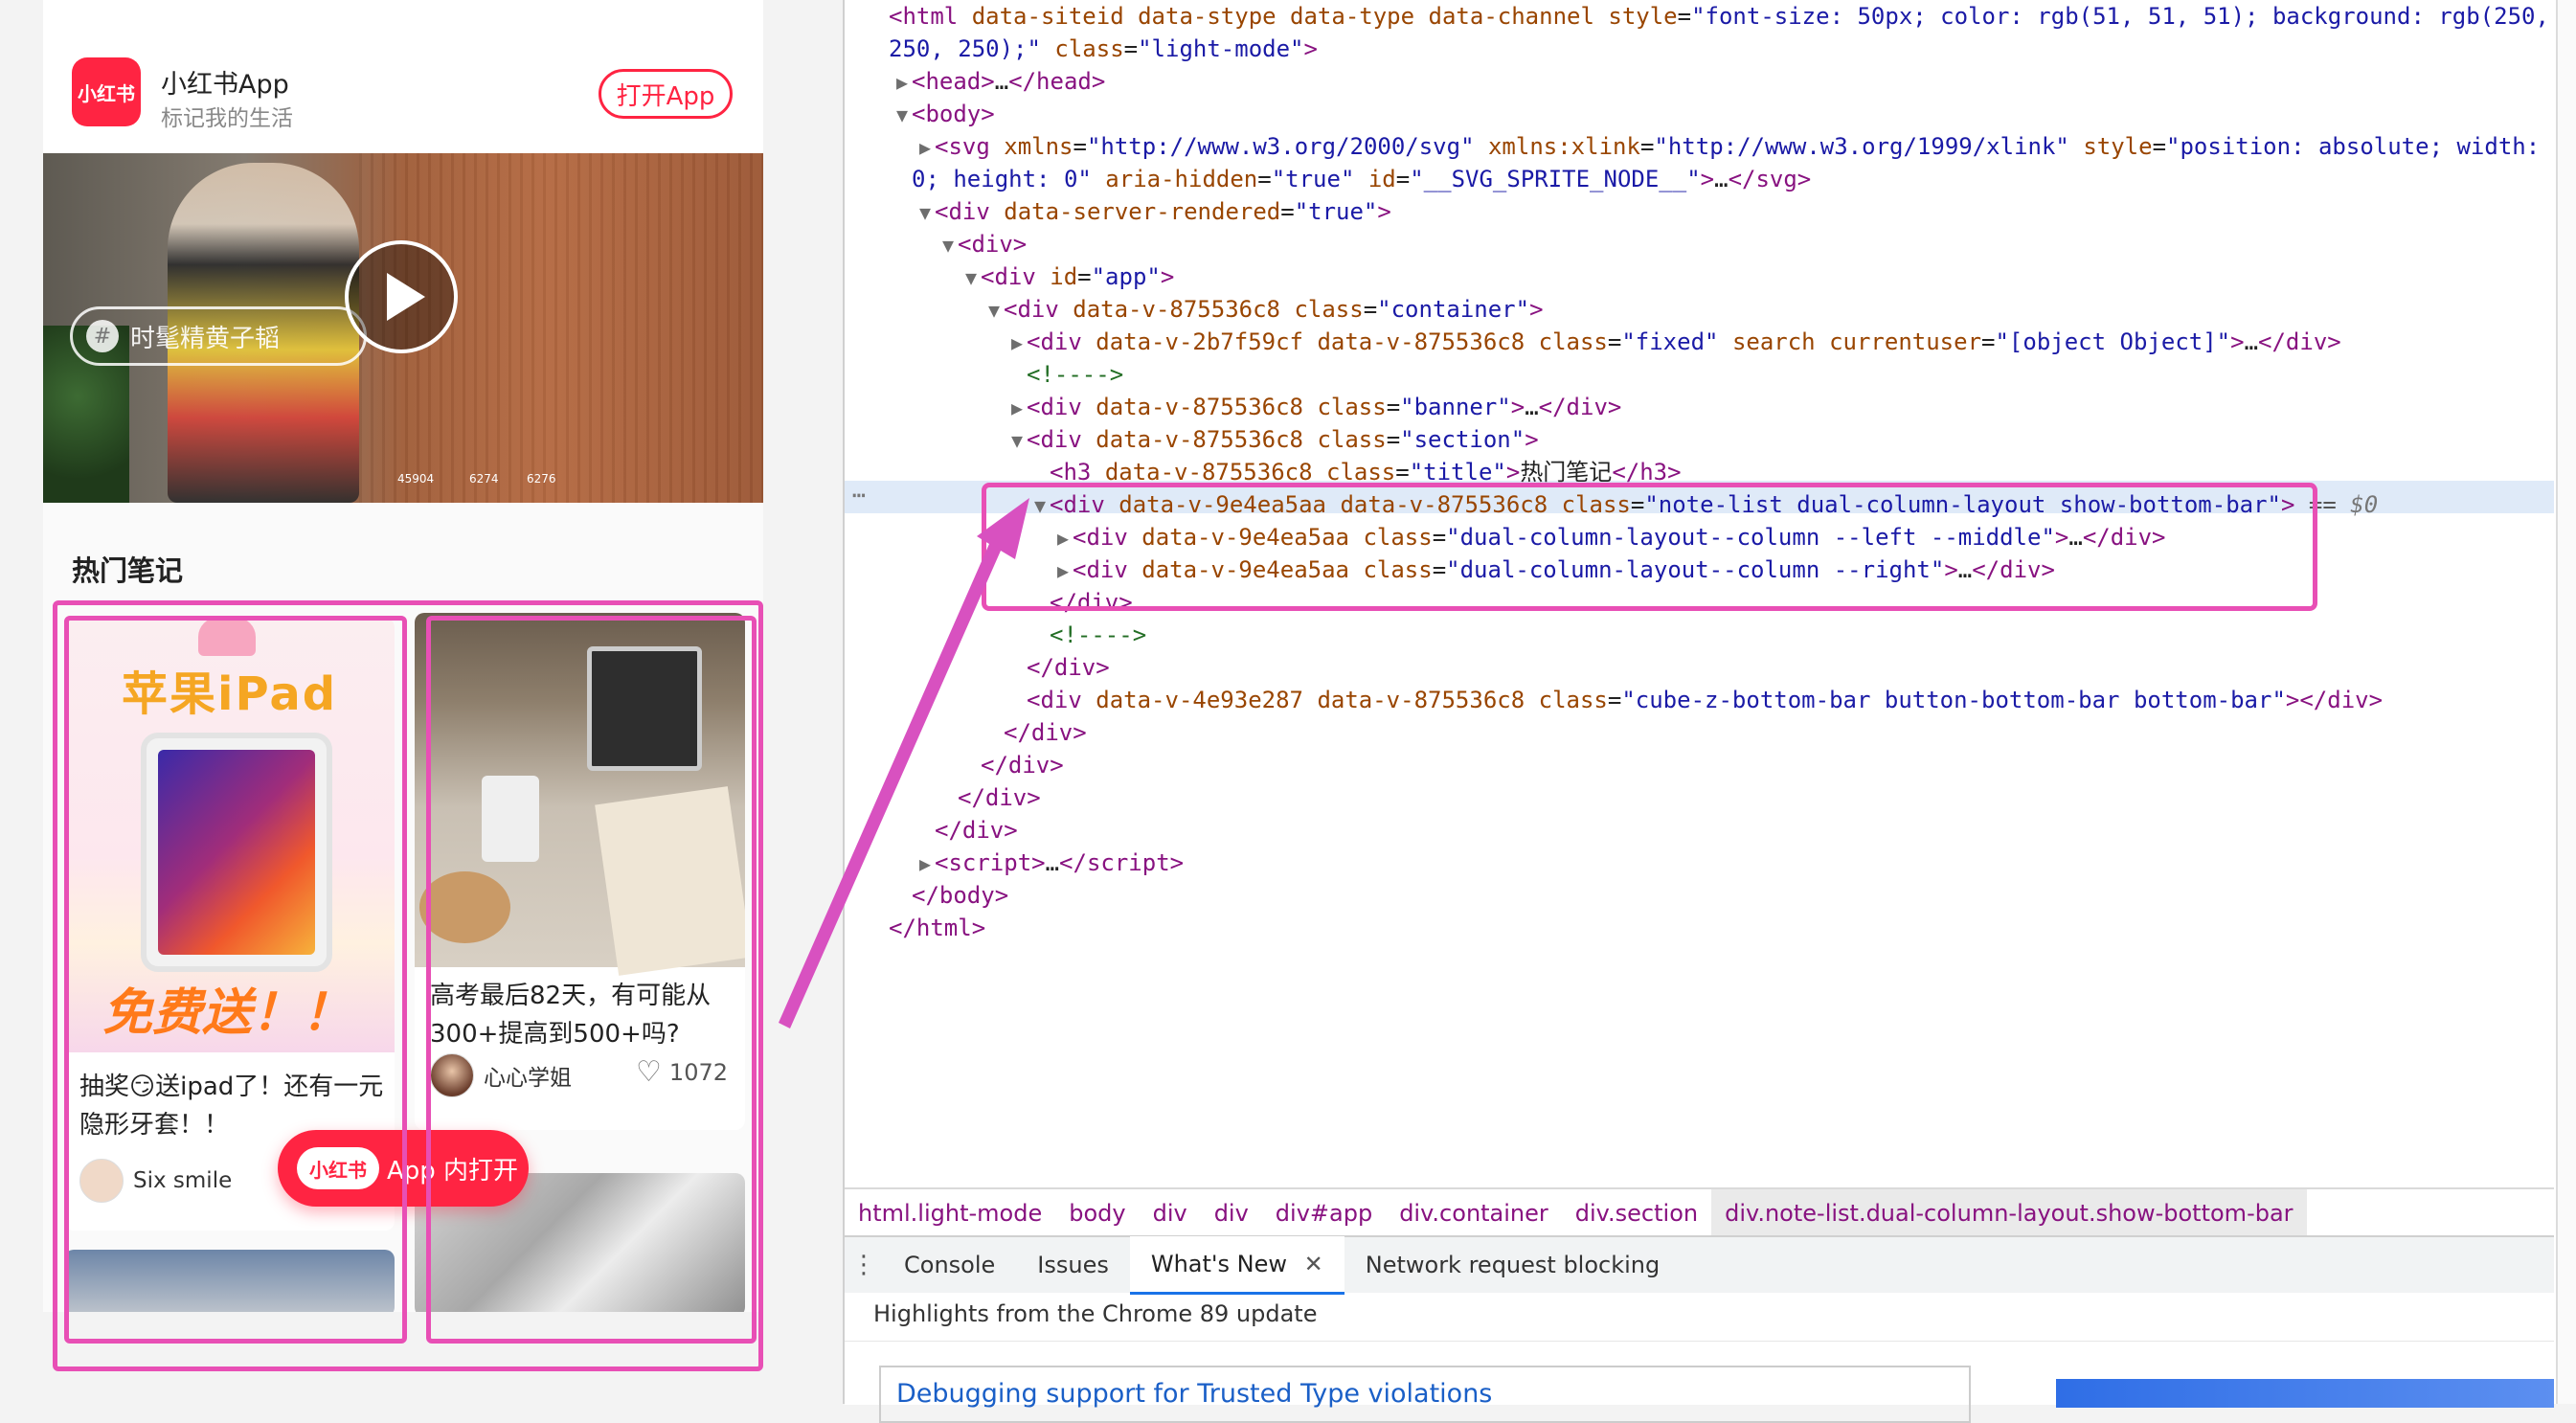 The height and width of the screenshot is (1423, 2576). Describe the element at coordinates (864, 1265) in the screenshot. I see `kebab-menu-icon: ⋮` at that location.